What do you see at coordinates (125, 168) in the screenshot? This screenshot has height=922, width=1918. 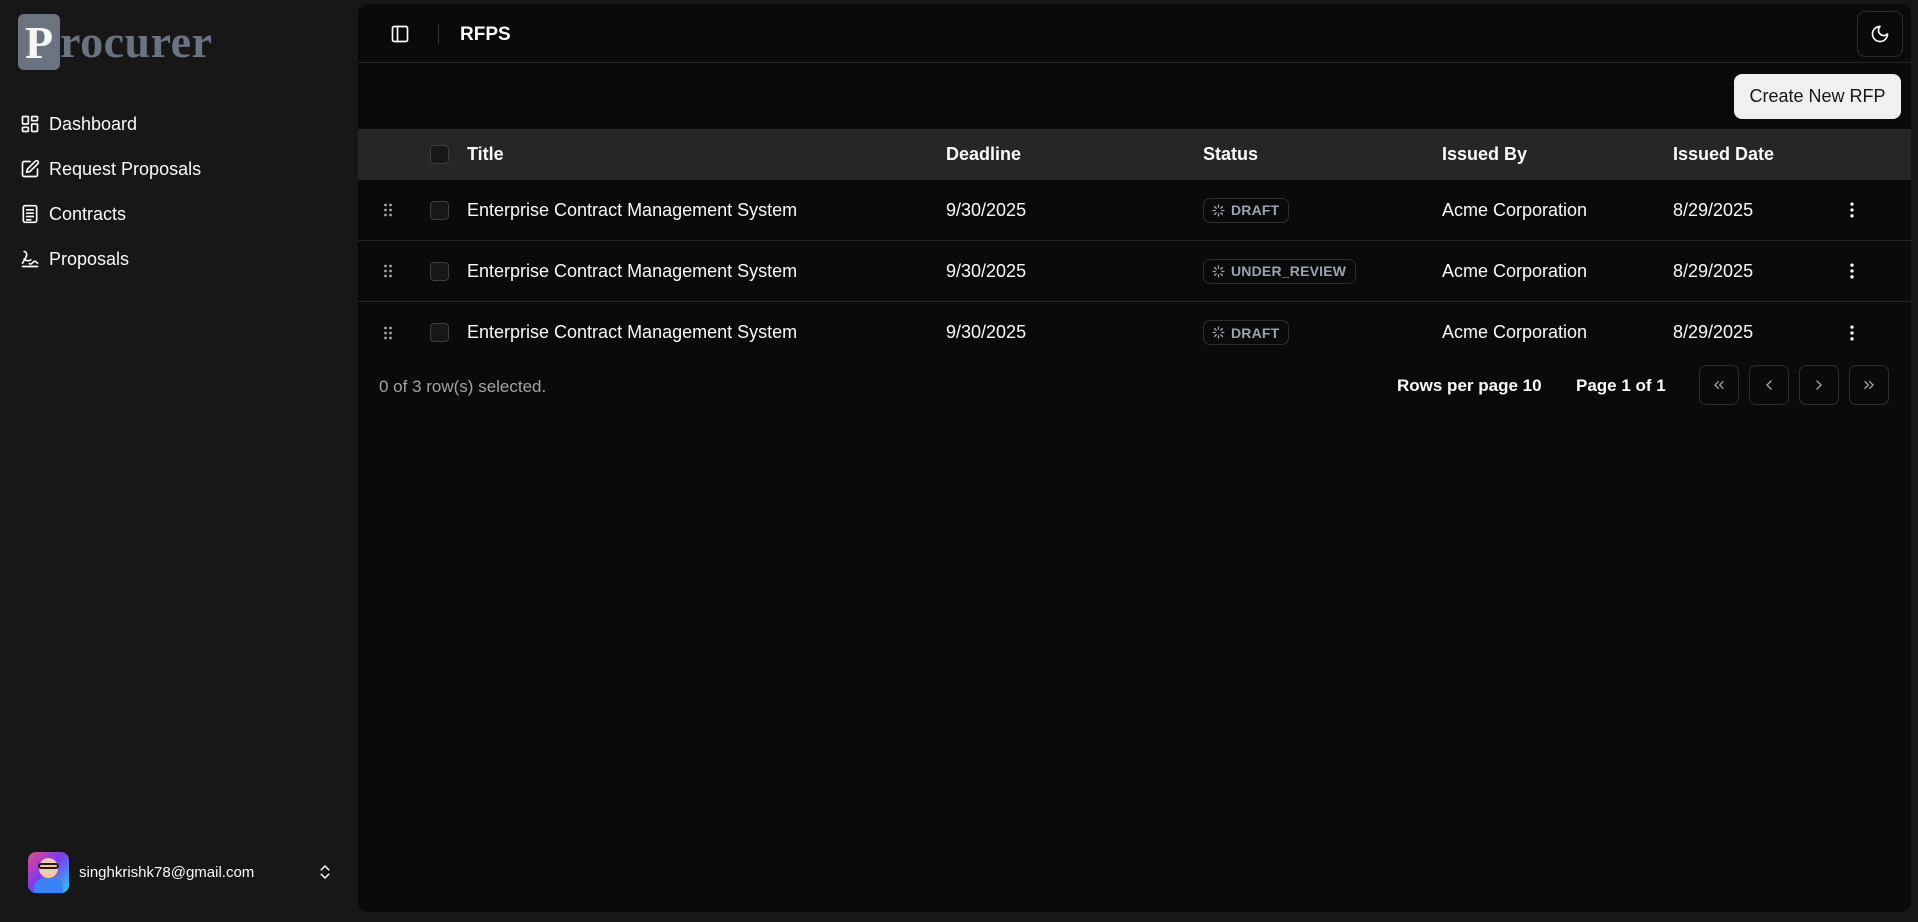 I see `sidebar-item-label: Request Proposals` at bounding box center [125, 168].